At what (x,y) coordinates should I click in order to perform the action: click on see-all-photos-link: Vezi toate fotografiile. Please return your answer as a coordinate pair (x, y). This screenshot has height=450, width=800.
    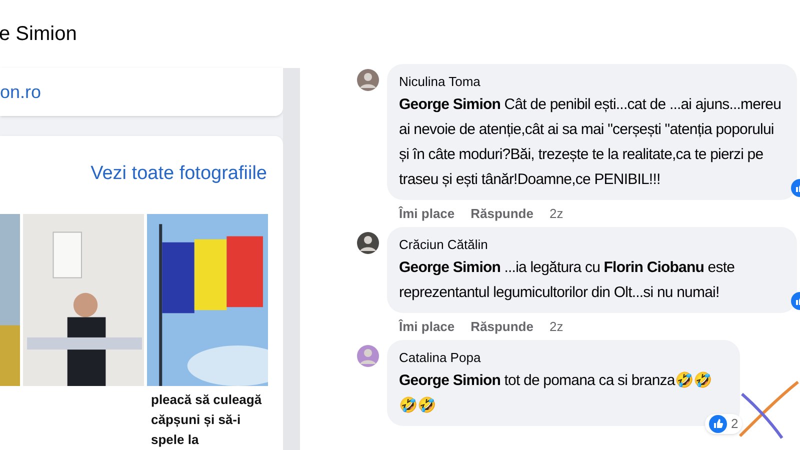
    Looking at the image, I should click on (178, 187).